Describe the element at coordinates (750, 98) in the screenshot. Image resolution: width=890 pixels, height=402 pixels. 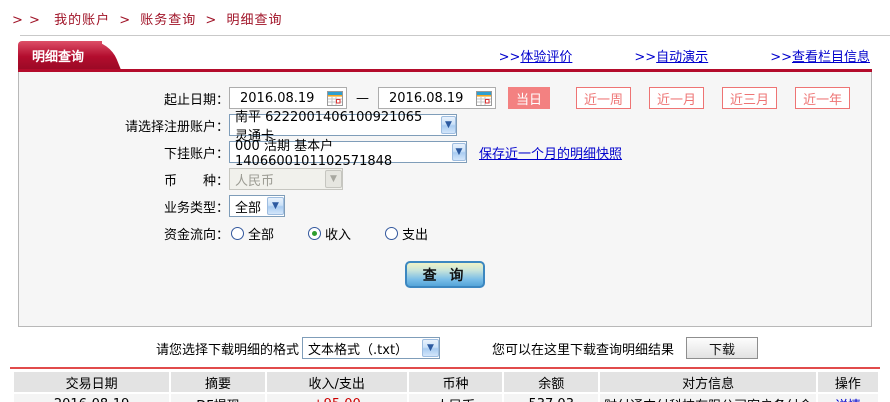
I see `quick-range-quarter-button: 近三月` at that location.